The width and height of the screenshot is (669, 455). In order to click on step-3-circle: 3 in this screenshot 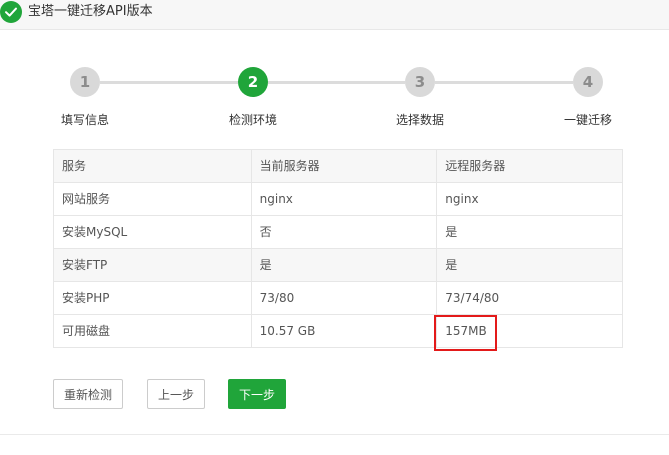, I will do `click(420, 82)`.